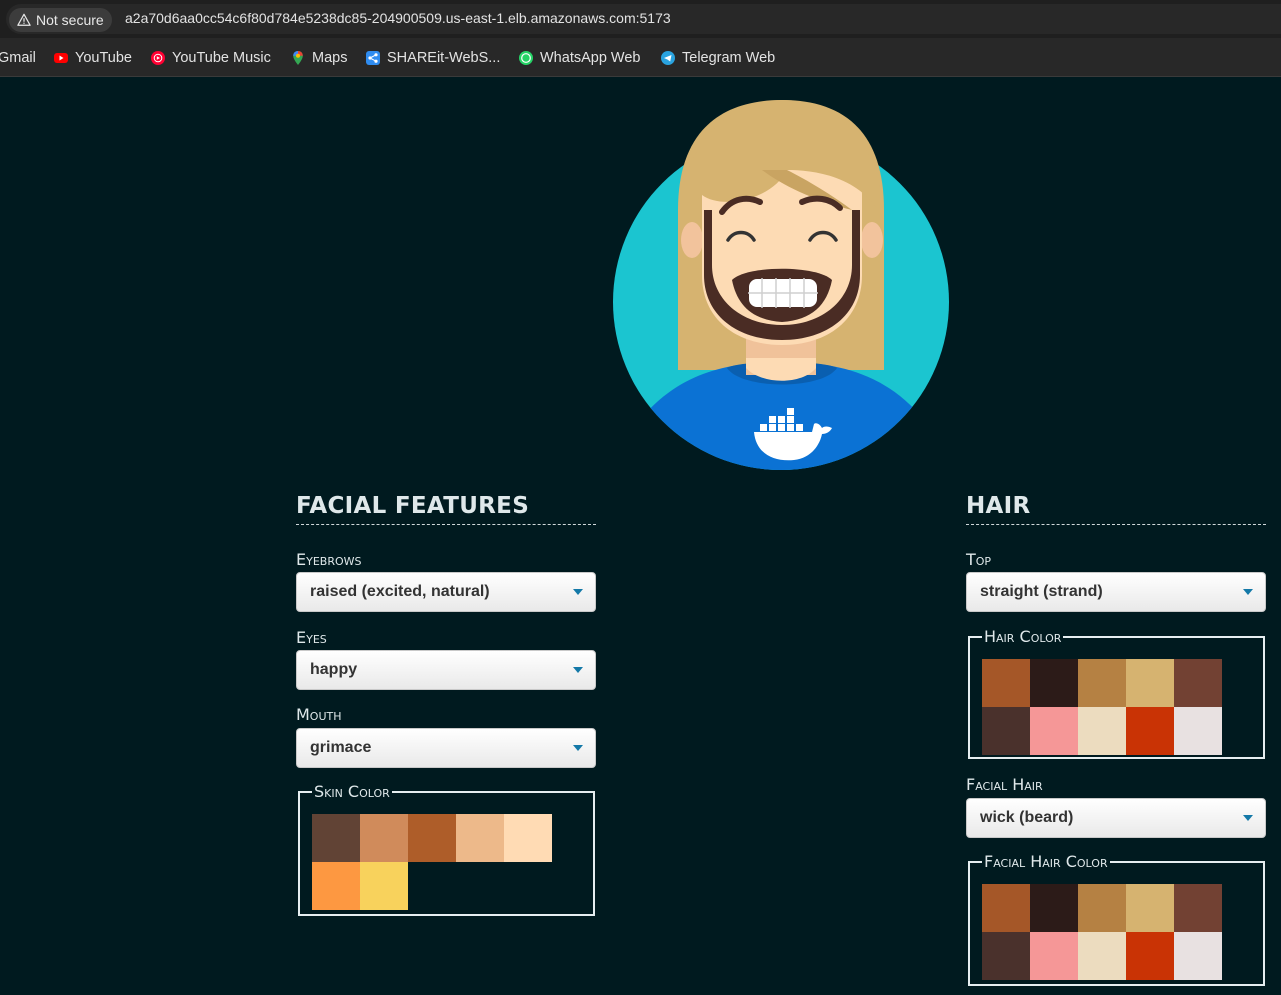 The height and width of the screenshot is (995, 1281). I want to click on hair-color-grid, so click(1102, 707).